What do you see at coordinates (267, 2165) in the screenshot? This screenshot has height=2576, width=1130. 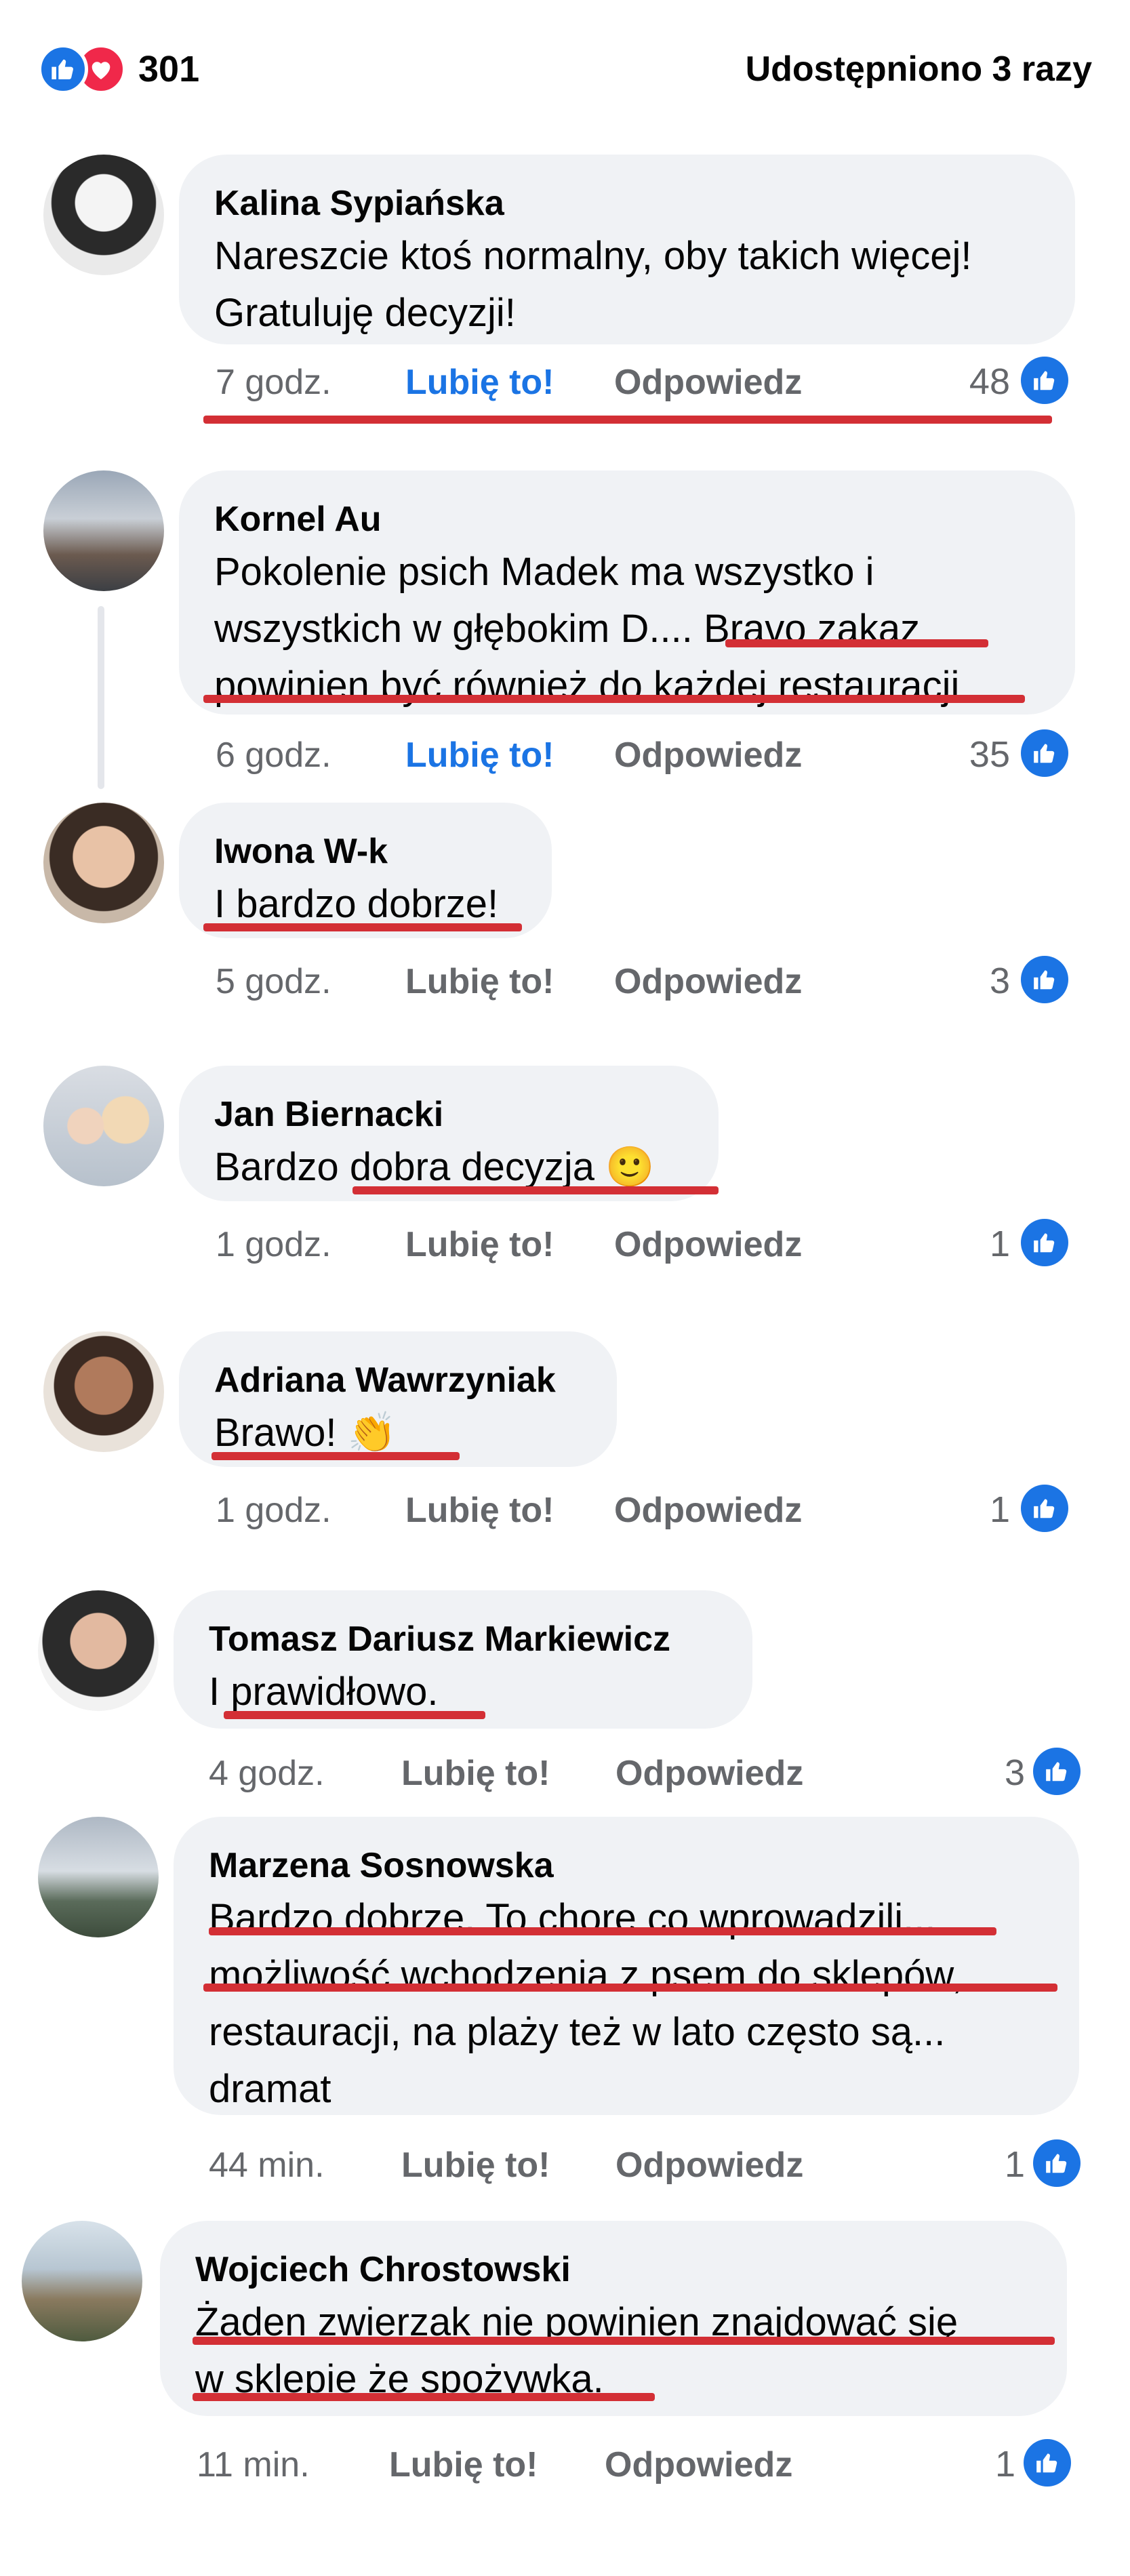 I see `comment-timestamp: 44 min.` at bounding box center [267, 2165].